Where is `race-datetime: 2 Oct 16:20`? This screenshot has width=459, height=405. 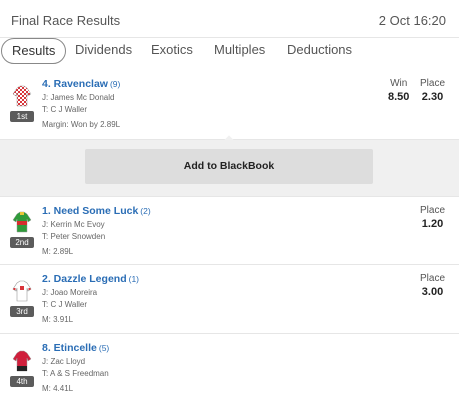
race-datetime: 2 Oct 16:20 is located at coordinates (412, 20).